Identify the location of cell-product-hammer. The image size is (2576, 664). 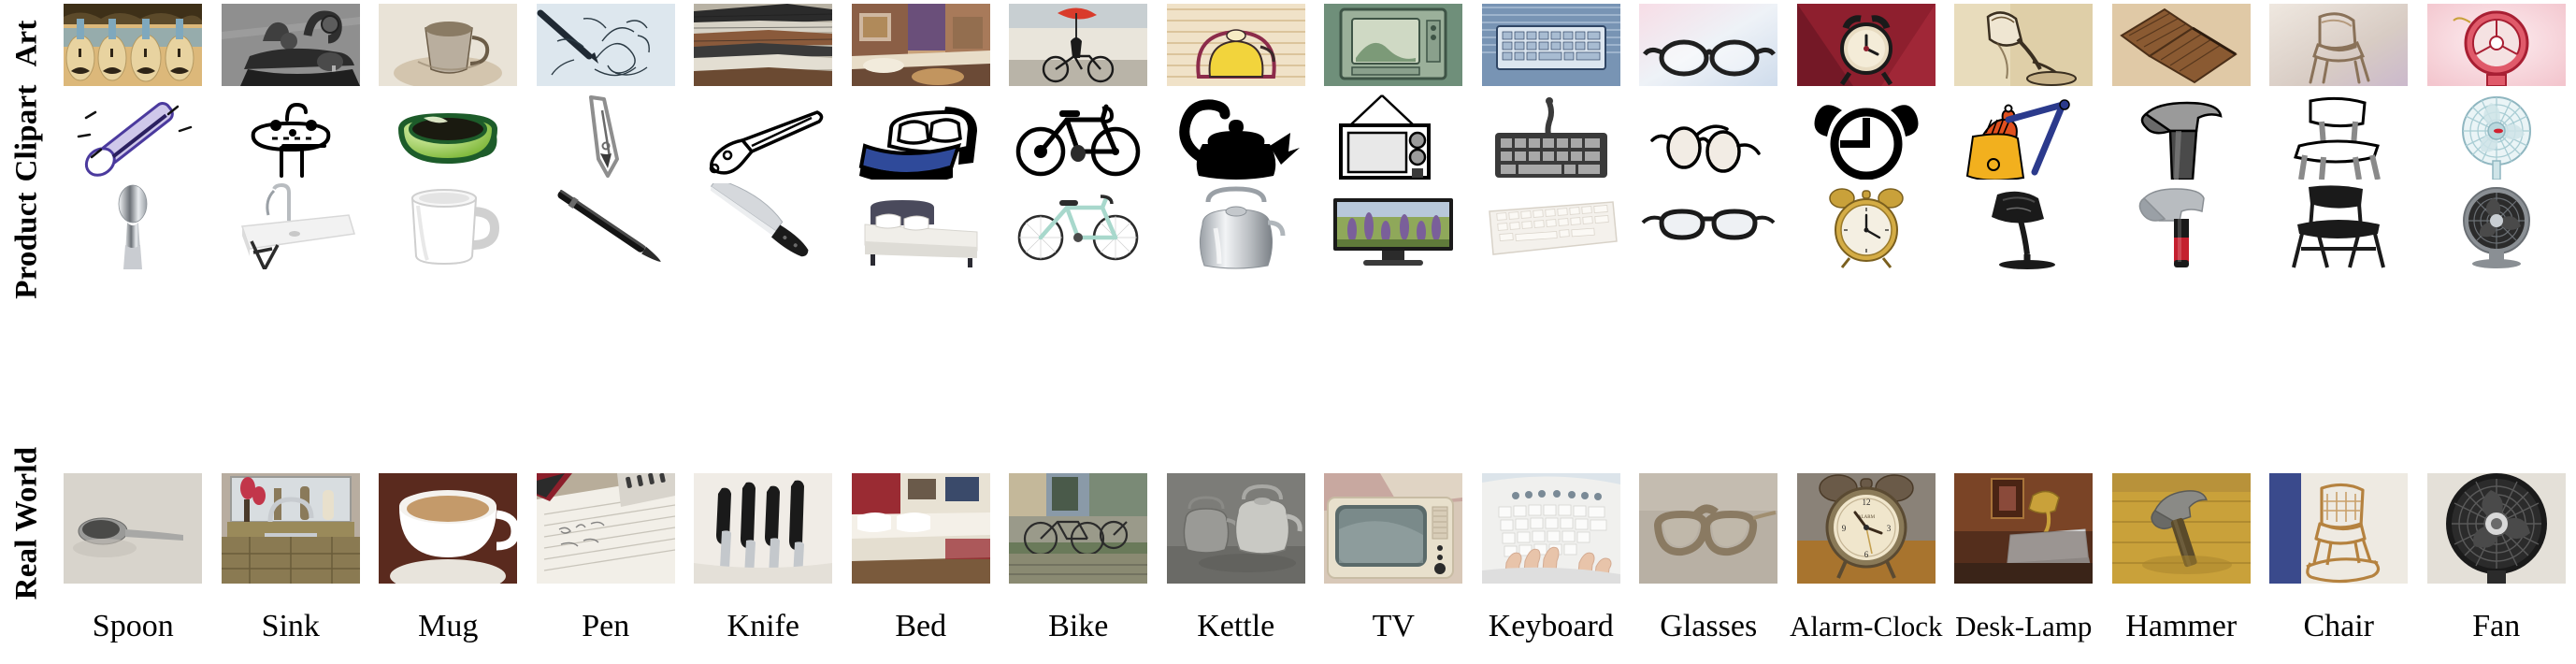
(2182, 226).